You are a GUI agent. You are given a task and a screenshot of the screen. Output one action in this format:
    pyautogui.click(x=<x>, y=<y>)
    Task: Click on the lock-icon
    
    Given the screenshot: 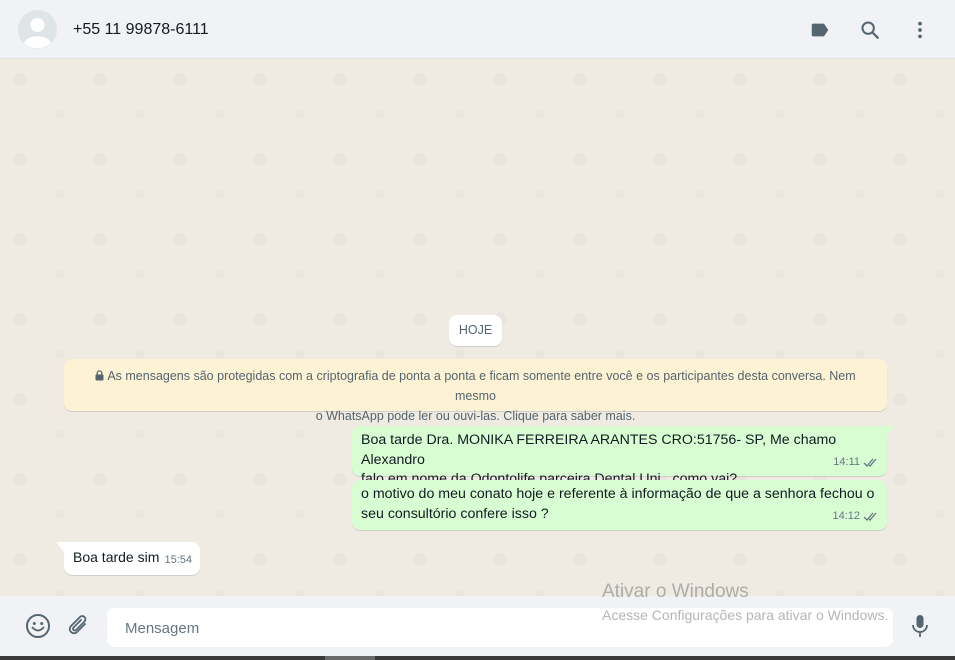 What is the action you would take?
    pyautogui.click(x=99, y=375)
    